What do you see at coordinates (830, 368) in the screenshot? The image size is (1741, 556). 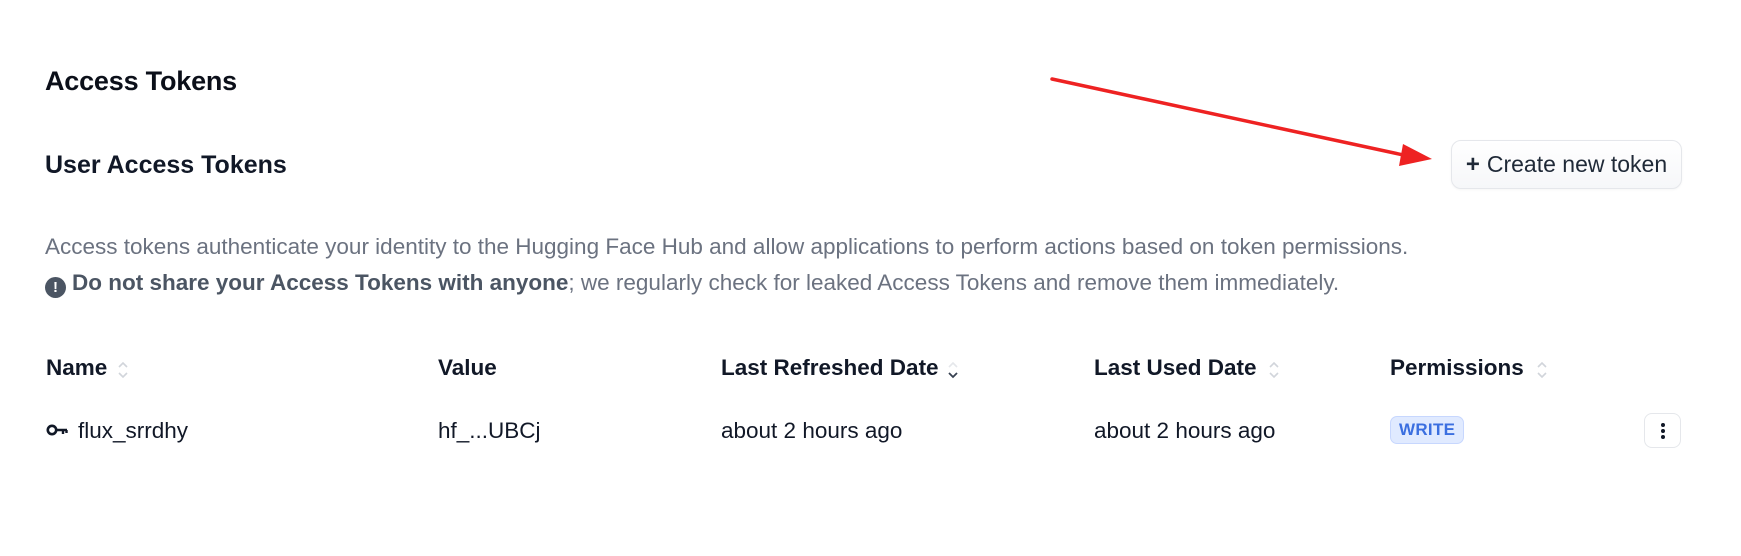 I see `column-header-last-refreshed: Last Refreshed Date` at bounding box center [830, 368].